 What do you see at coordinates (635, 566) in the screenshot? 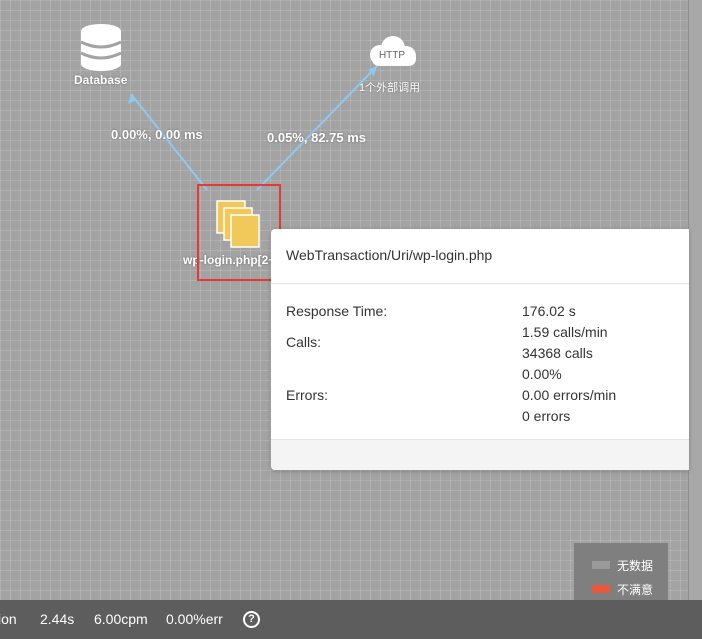
I see `legend-label: 无数据` at bounding box center [635, 566].